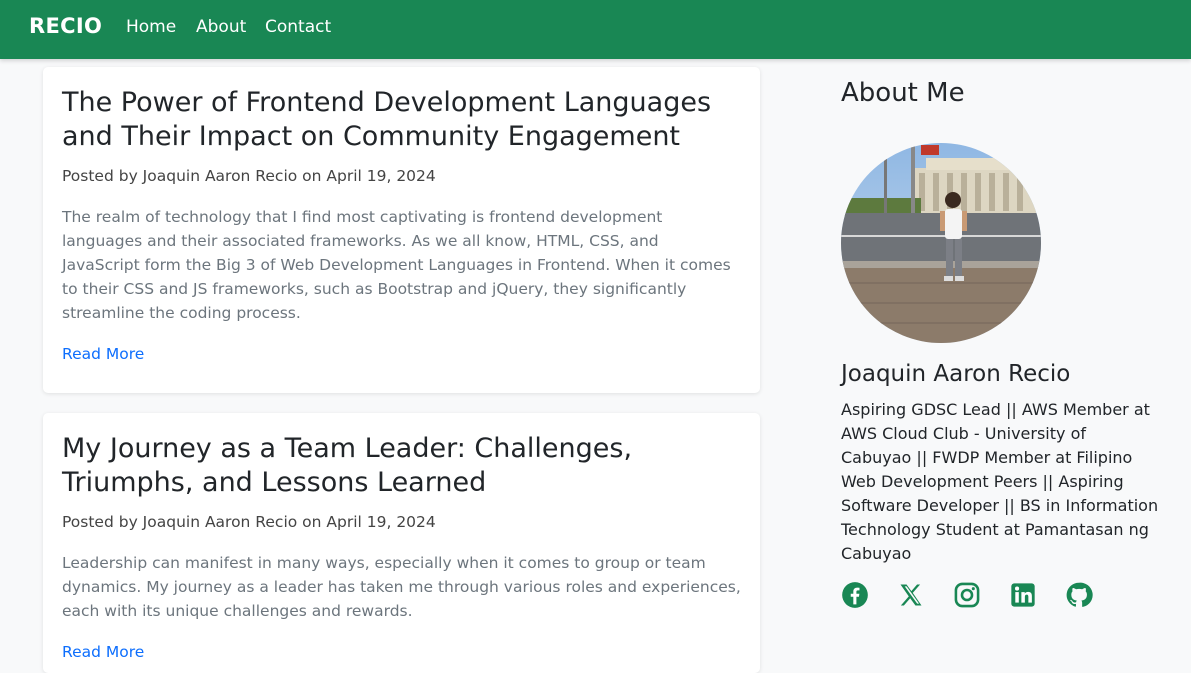 This screenshot has width=1191, height=673. I want to click on profile-photo, so click(941, 243).